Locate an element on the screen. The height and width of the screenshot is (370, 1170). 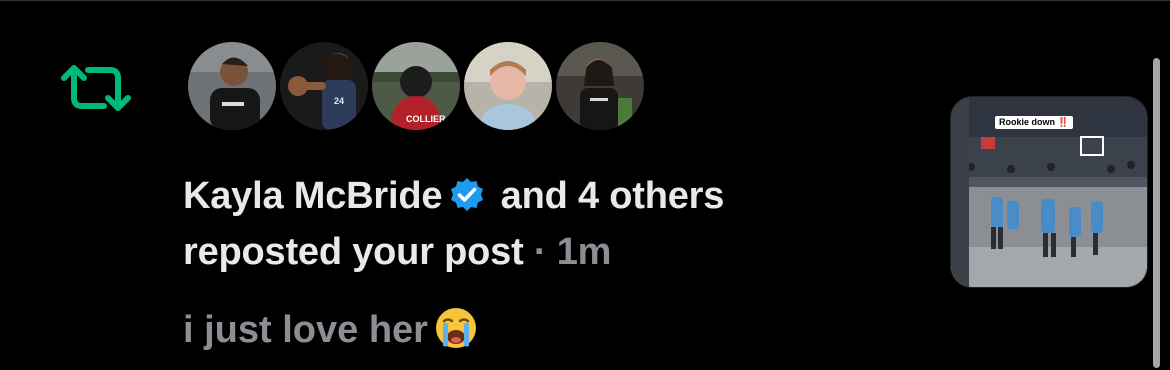
post-text-content: i just love her is located at coordinates (305, 330).